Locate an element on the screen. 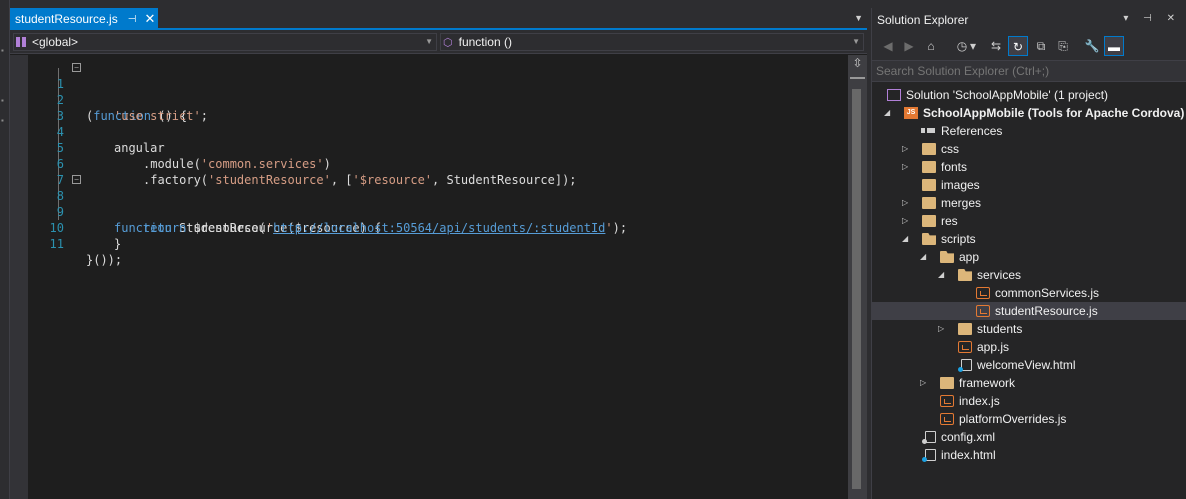 This screenshot has height=499, width=1186. pin-icon: ⊣ is located at coordinates (132, 19).